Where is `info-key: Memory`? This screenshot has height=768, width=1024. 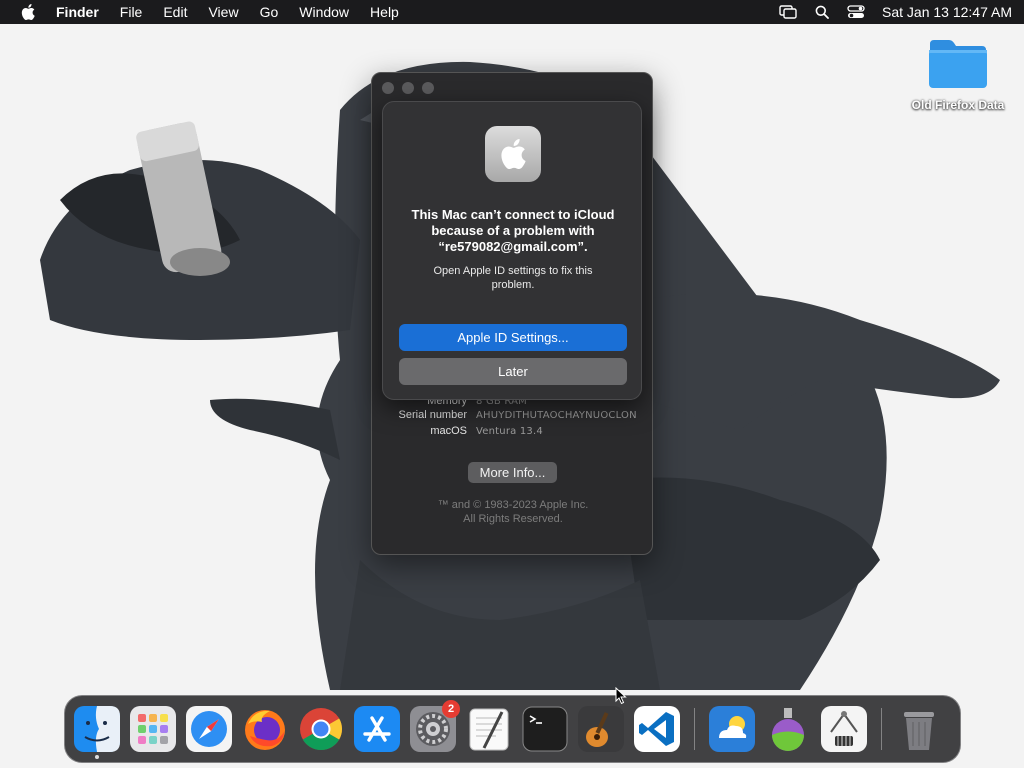
info-key: Memory is located at coordinates (447, 403).